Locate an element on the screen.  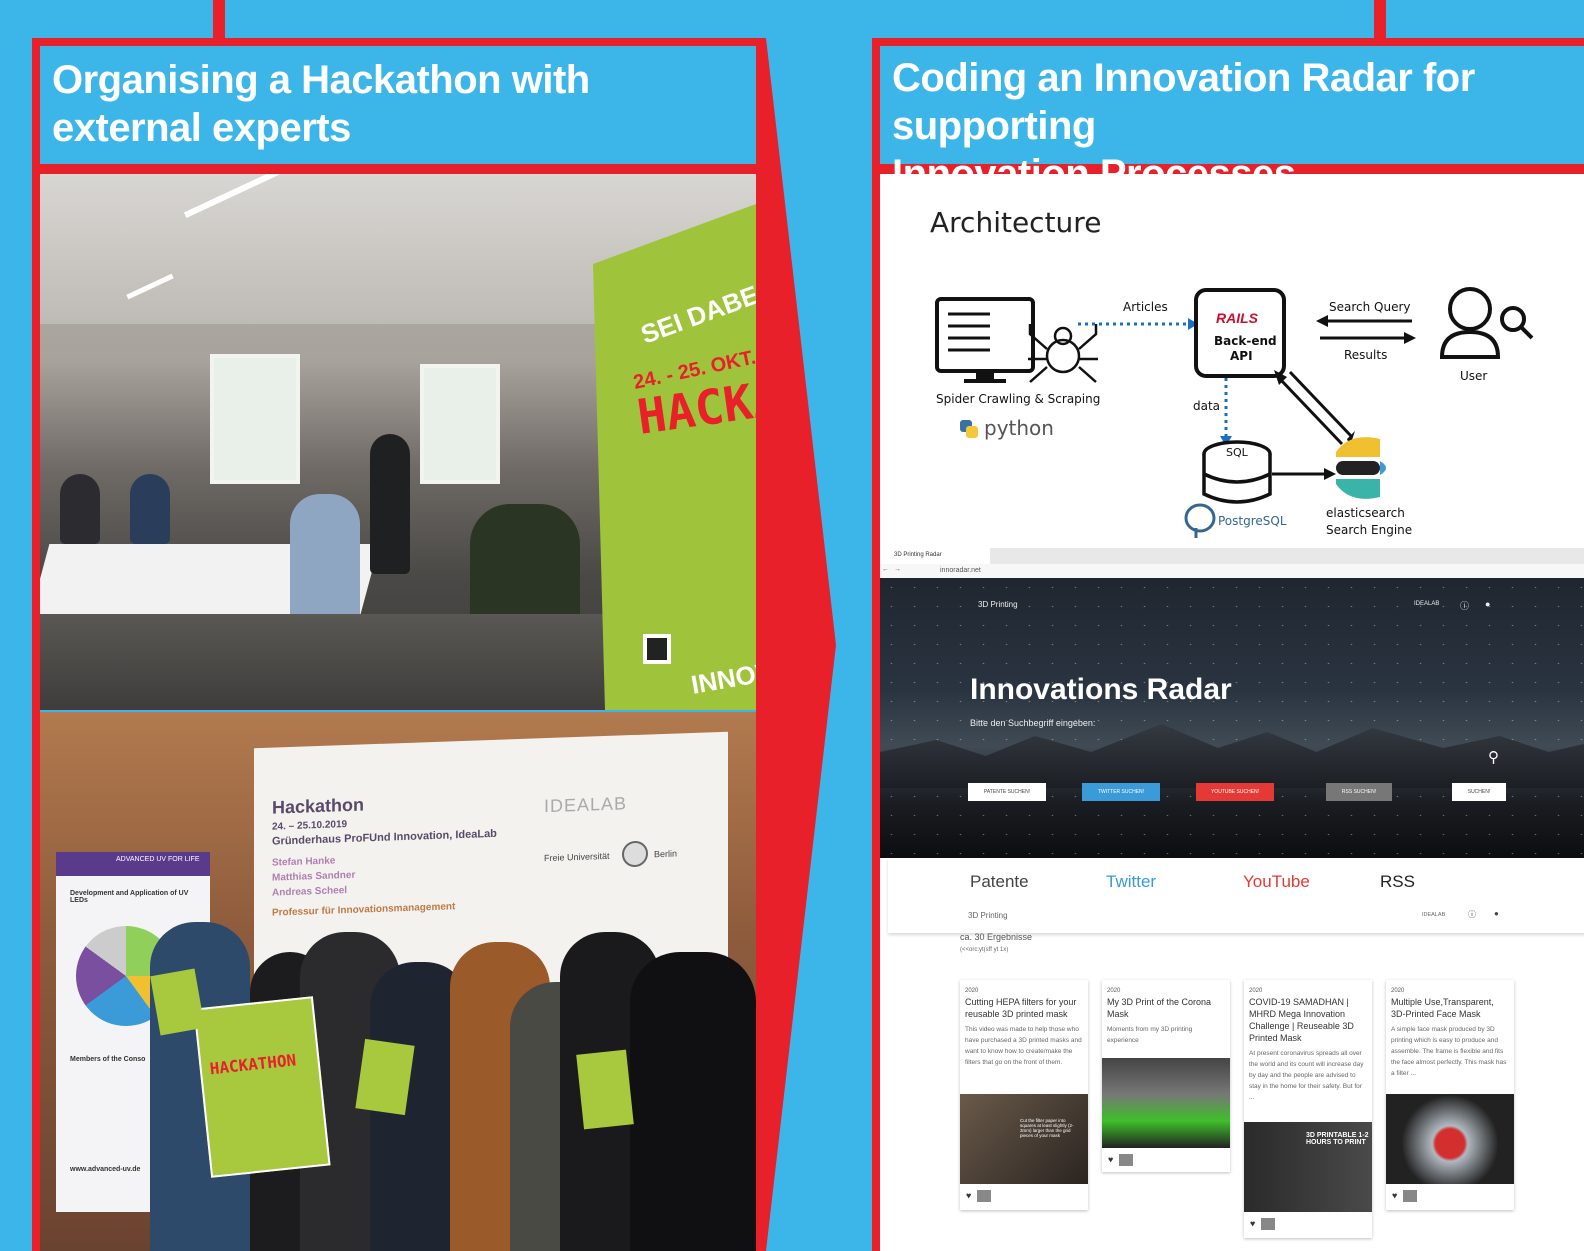
data-label: data is located at coordinates (1207, 406).